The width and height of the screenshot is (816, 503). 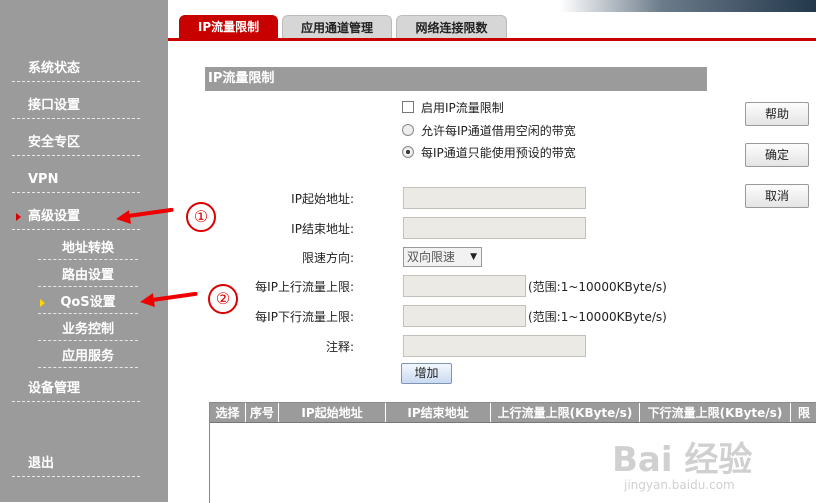 What do you see at coordinates (777, 155) in the screenshot?
I see `ok-button: 确定` at bounding box center [777, 155].